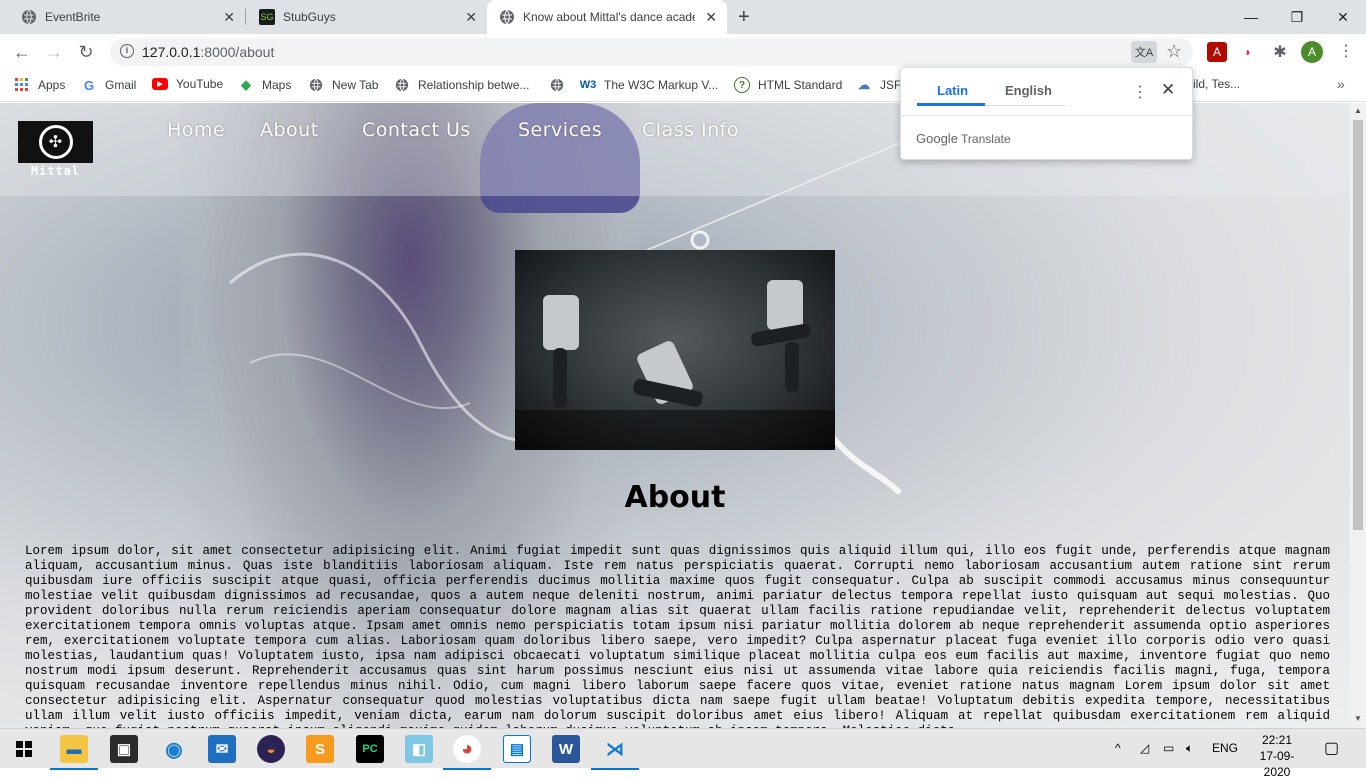 The width and height of the screenshot is (1366, 780). Describe the element at coordinates (1140, 92) in the screenshot. I see `translate-options-icon: ⋮` at that location.